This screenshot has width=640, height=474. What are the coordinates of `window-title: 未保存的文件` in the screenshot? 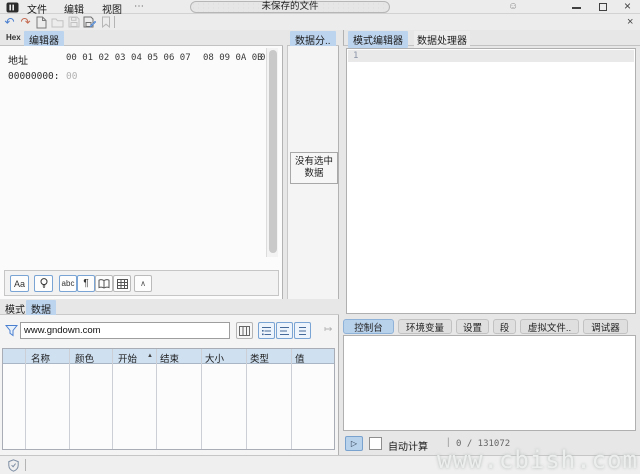 It's located at (290, 7).